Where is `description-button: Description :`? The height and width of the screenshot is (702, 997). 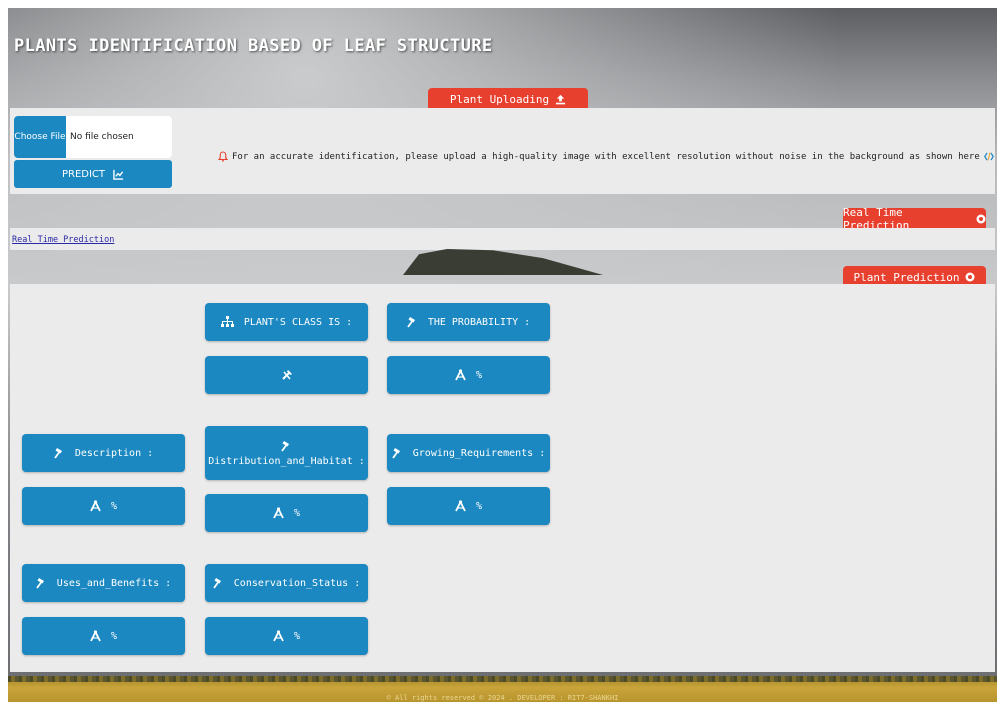
description-button: Description : is located at coordinates (103, 453).